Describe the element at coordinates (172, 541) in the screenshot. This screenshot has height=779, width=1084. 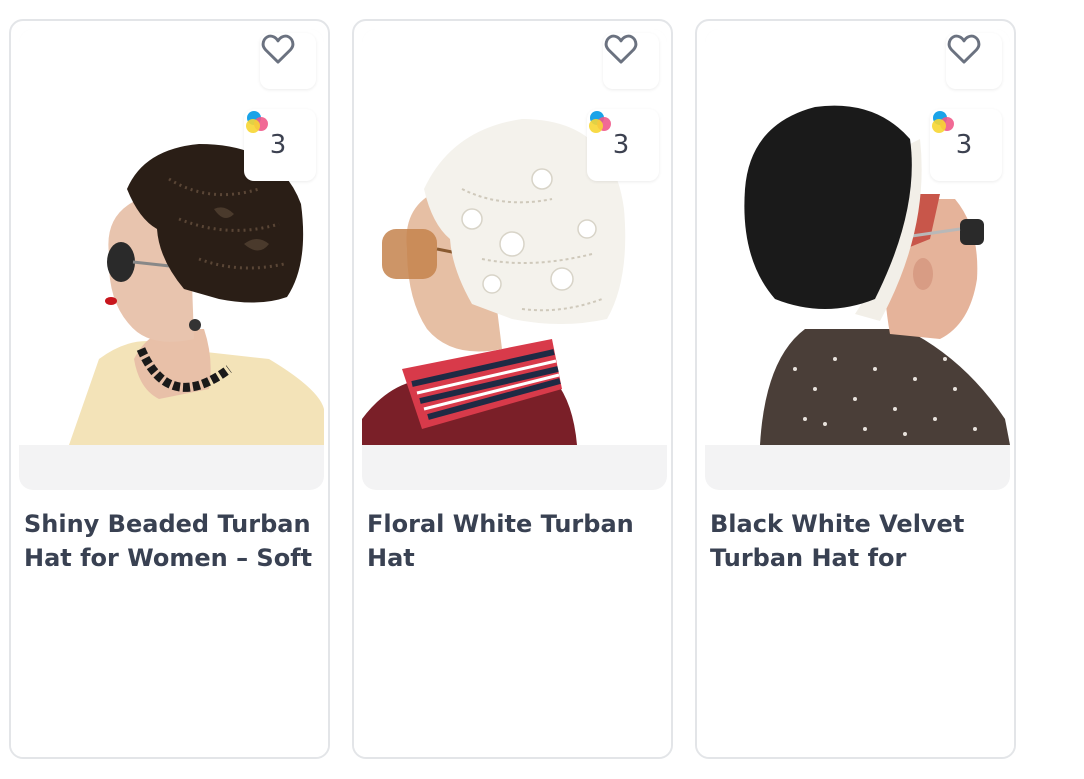
I see `product-title: Shiny Beaded Turban Hat for Women – Soft` at that location.